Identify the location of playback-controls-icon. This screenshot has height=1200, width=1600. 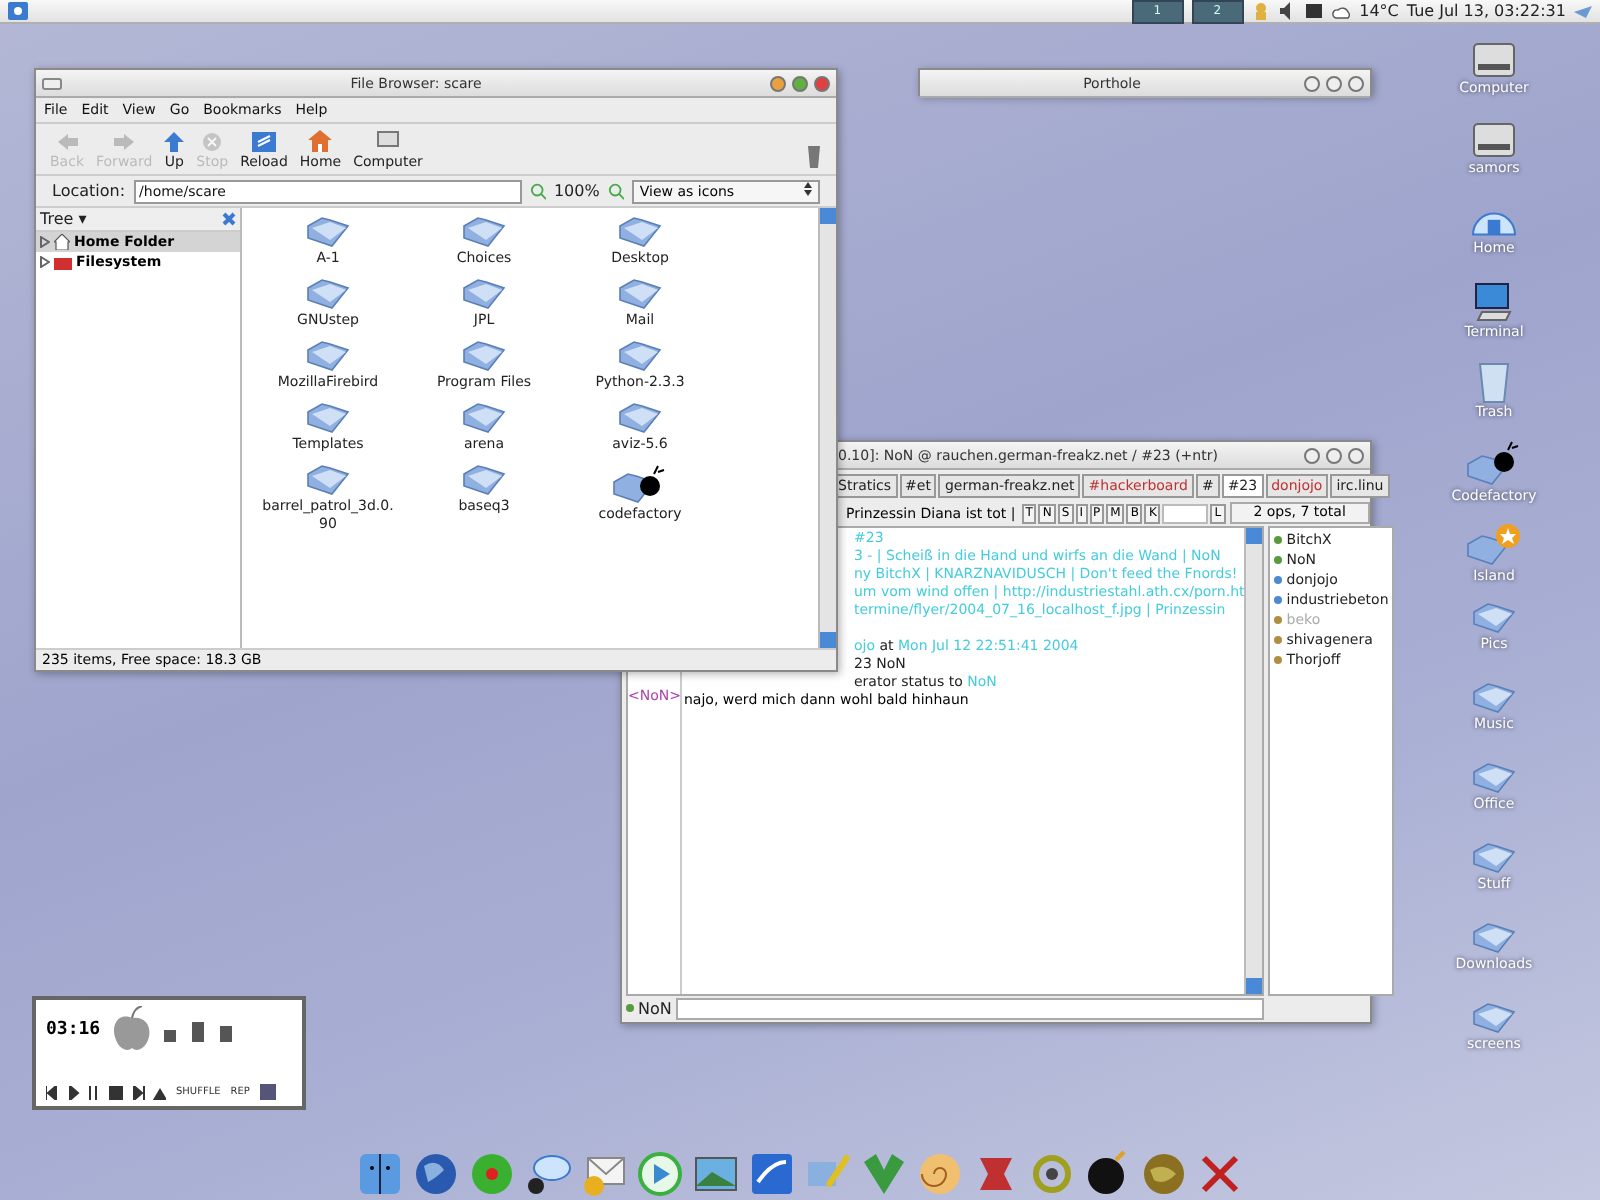
(106, 1092).